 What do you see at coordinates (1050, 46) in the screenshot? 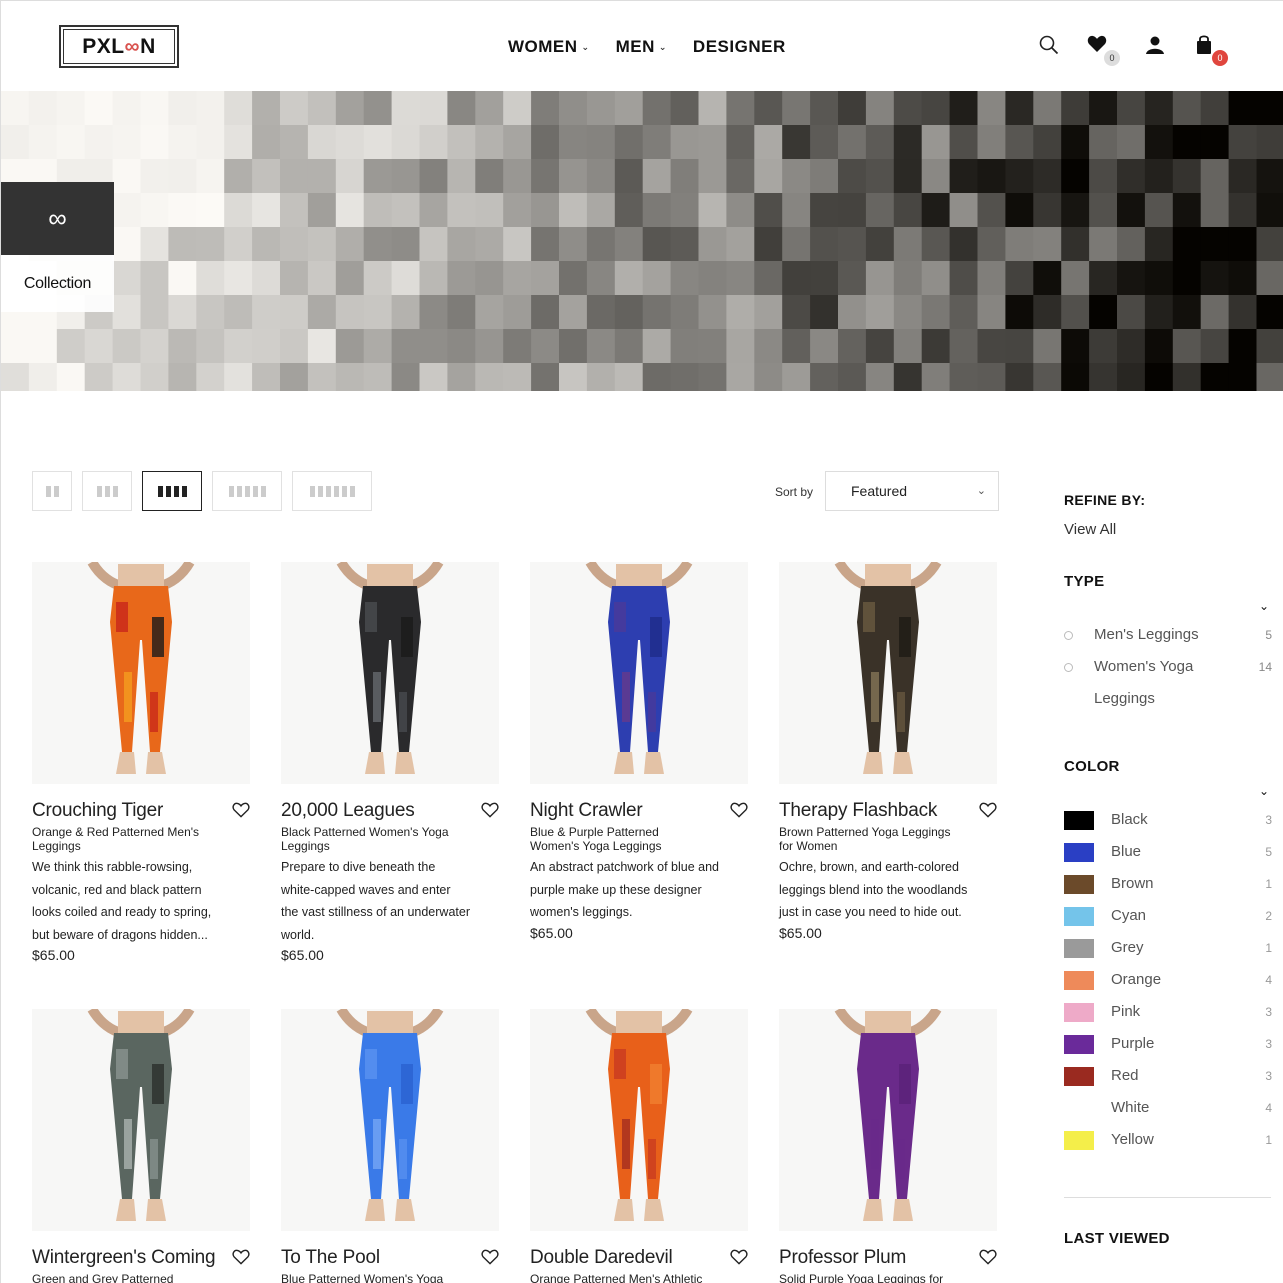
I see `search-icon` at bounding box center [1050, 46].